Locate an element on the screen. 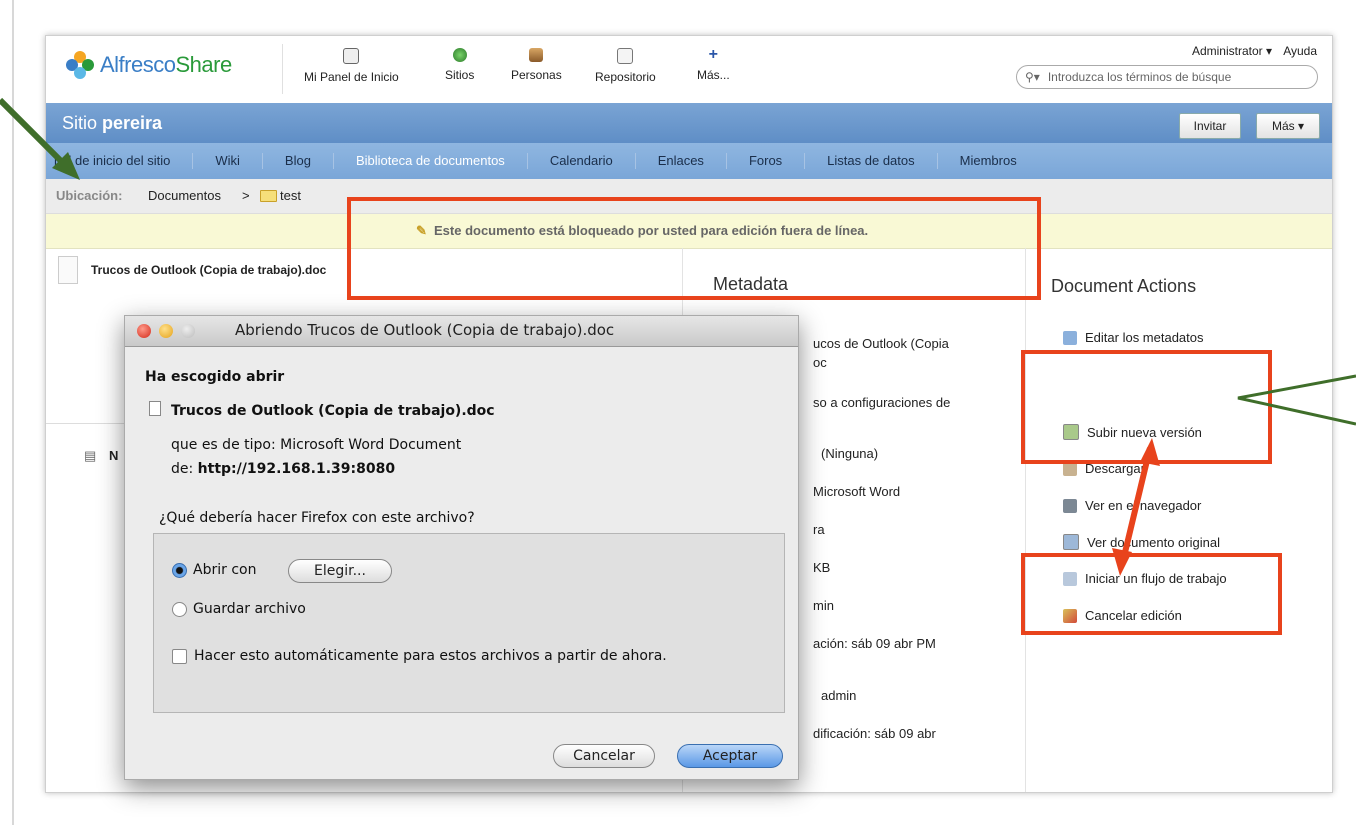 This screenshot has height=825, width=1356. red-arrowhead-top is located at coordinates (1150, 452).